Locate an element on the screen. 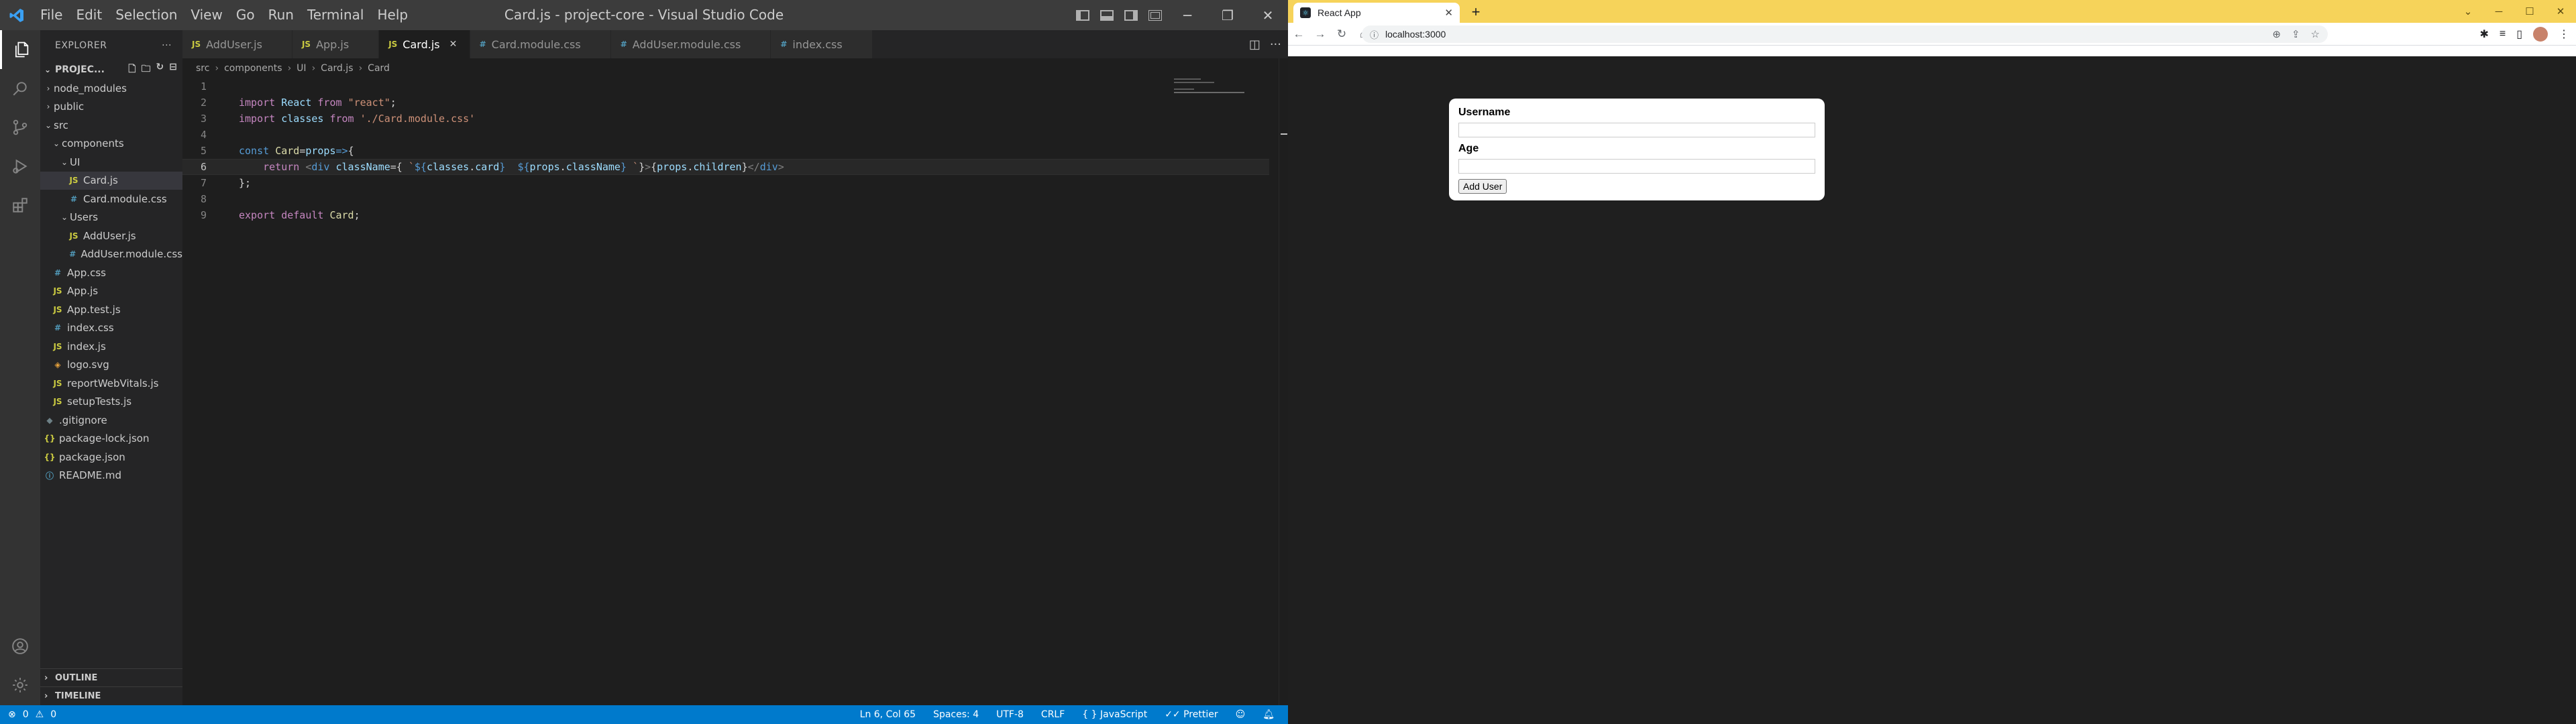  username-input is located at coordinates (1636, 130).